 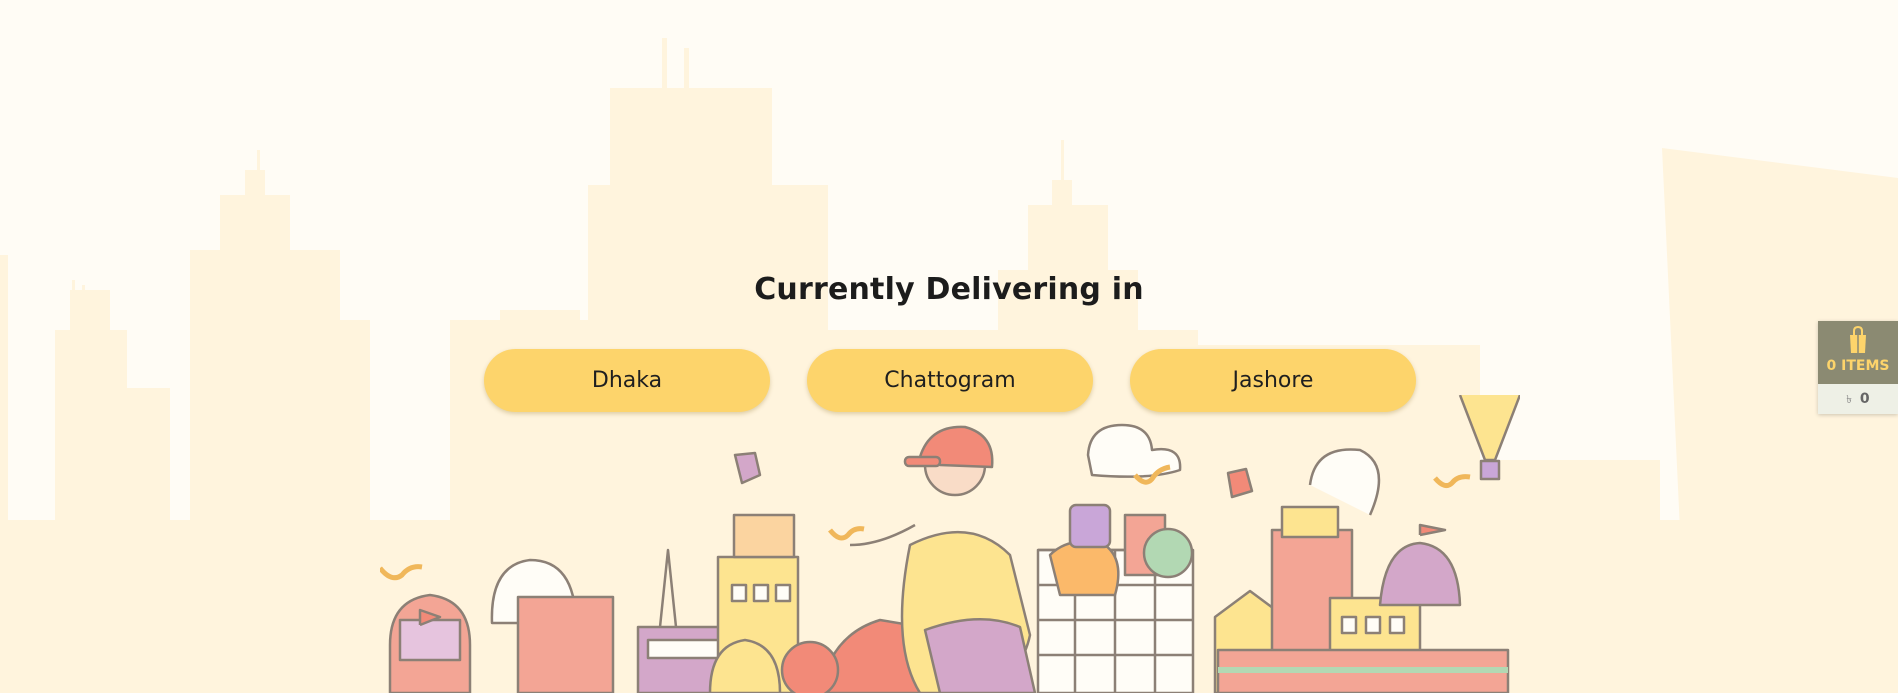 What do you see at coordinates (1858, 338) in the screenshot?
I see `shopping-bag-icon` at bounding box center [1858, 338].